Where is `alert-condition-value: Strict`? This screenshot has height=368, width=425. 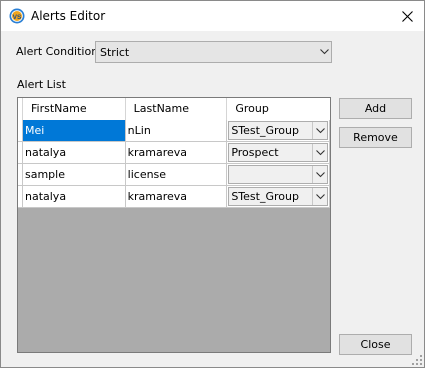
alert-condition-value: Strict is located at coordinates (115, 52).